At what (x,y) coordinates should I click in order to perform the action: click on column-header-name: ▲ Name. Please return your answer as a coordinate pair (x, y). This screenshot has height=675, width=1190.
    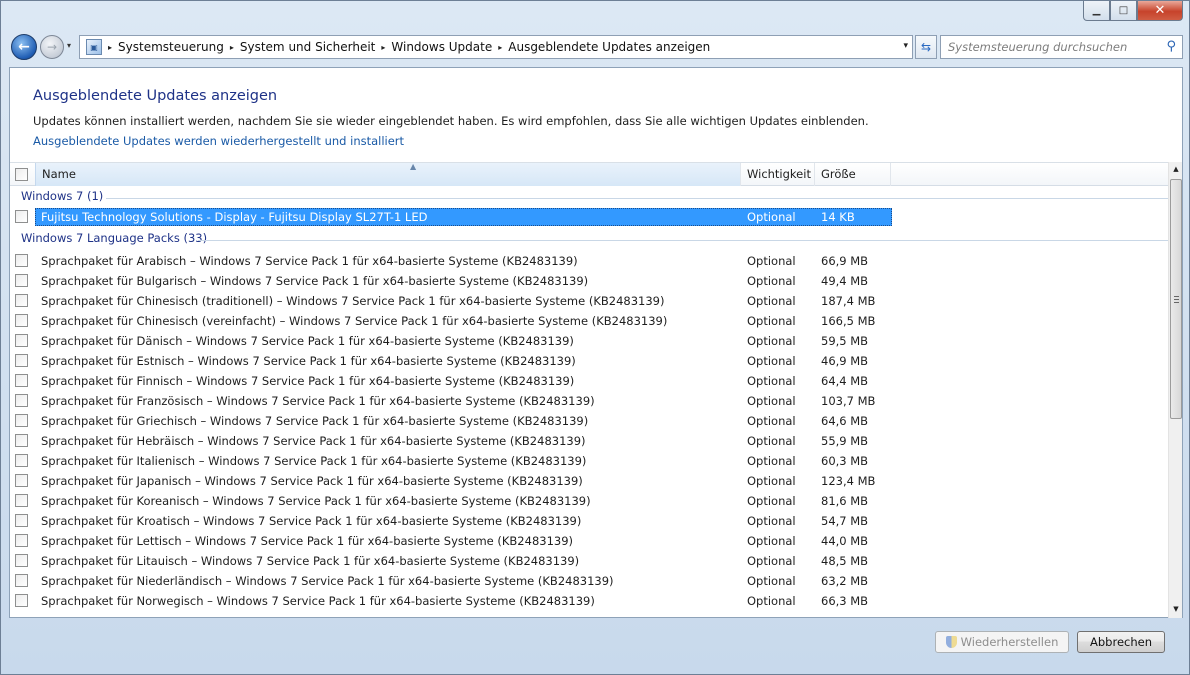
    Looking at the image, I should click on (388, 174).